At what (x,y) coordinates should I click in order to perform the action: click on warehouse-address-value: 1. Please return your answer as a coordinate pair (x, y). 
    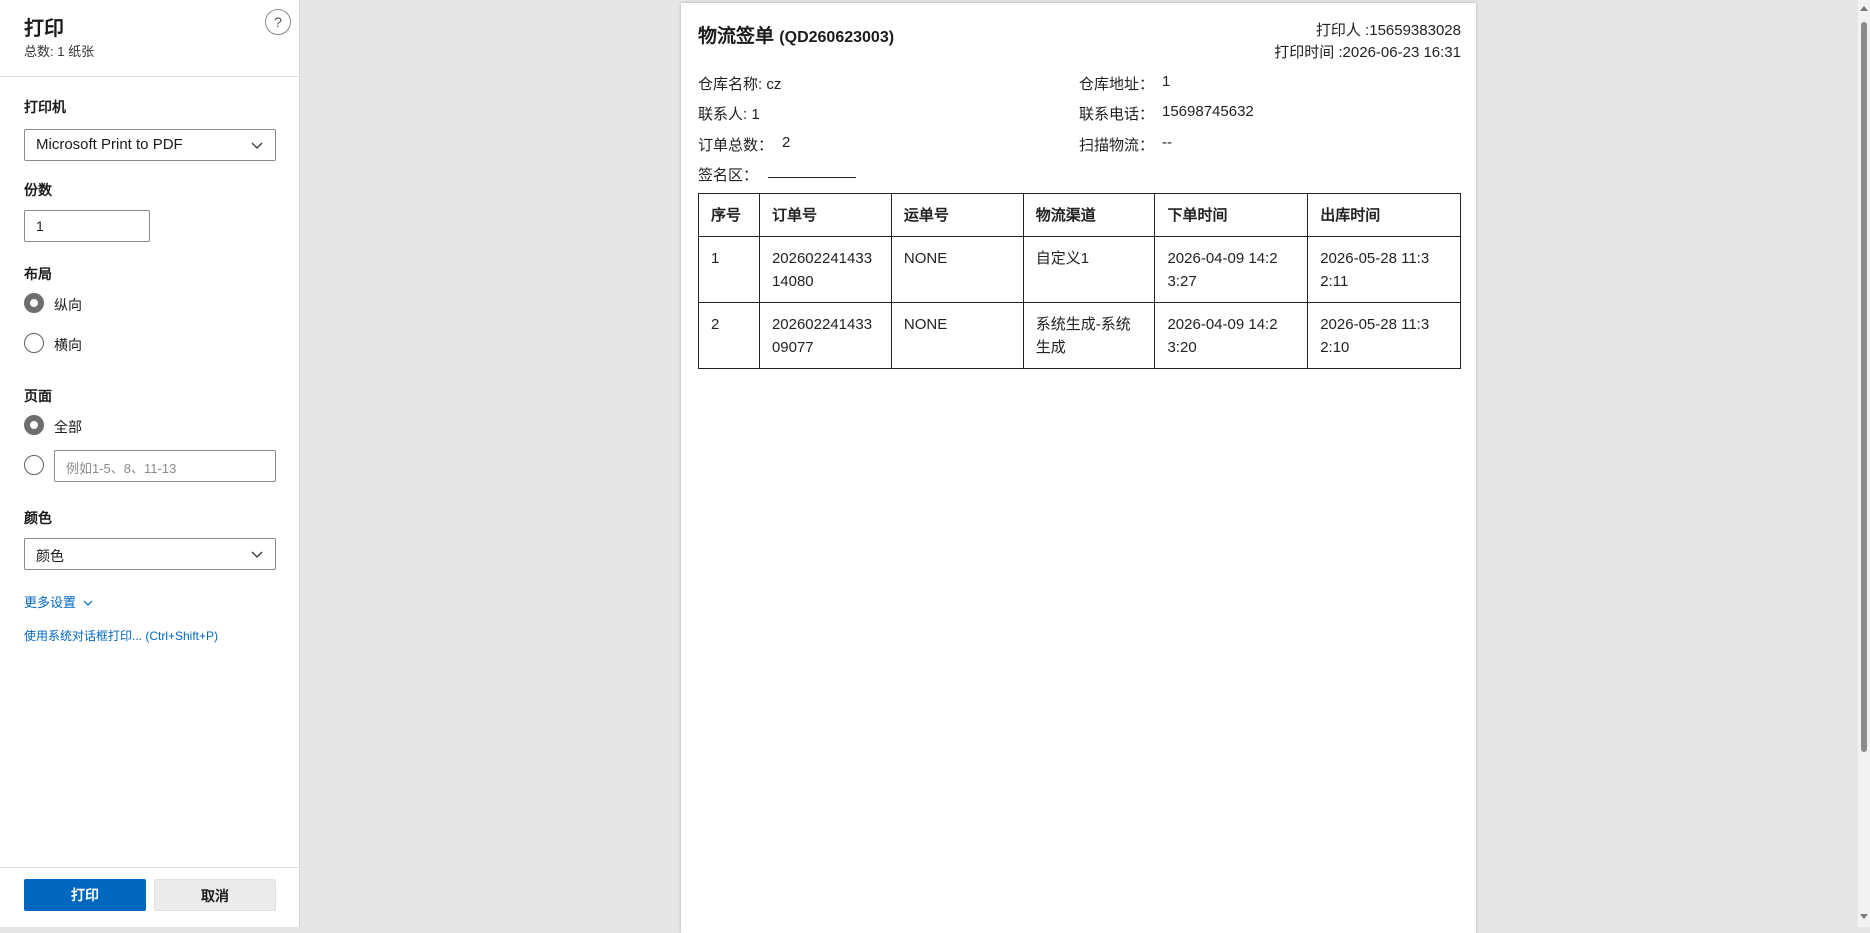
    Looking at the image, I should click on (1166, 81).